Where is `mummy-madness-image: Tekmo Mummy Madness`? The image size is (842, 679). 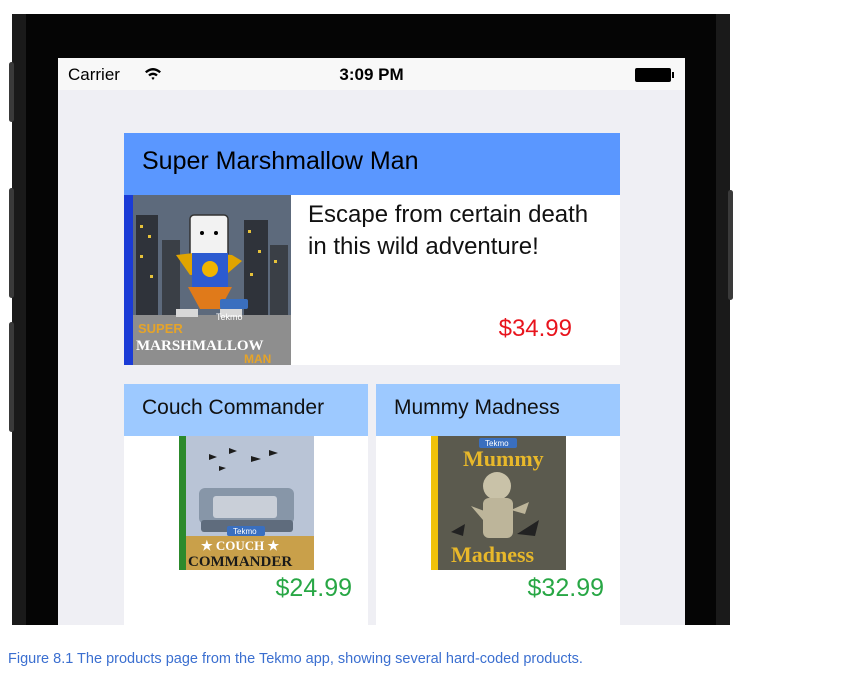
mummy-madness-image: Tekmo Mummy Madness is located at coordinates (498, 503).